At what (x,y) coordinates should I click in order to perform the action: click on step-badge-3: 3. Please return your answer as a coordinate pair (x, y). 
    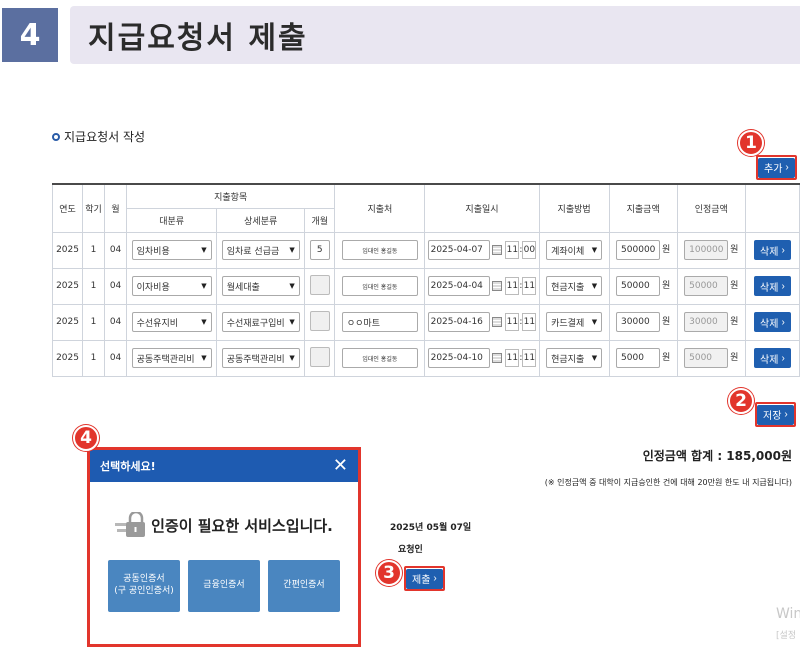
    Looking at the image, I should click on (389, 573).